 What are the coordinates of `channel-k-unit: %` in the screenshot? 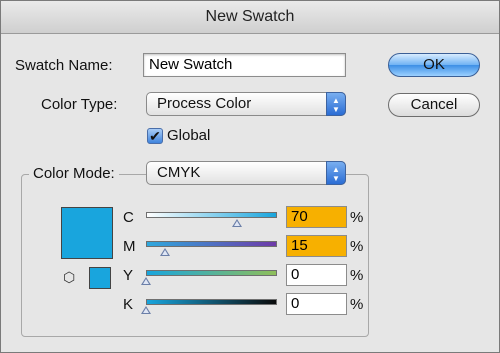 It's located at (357, 304).